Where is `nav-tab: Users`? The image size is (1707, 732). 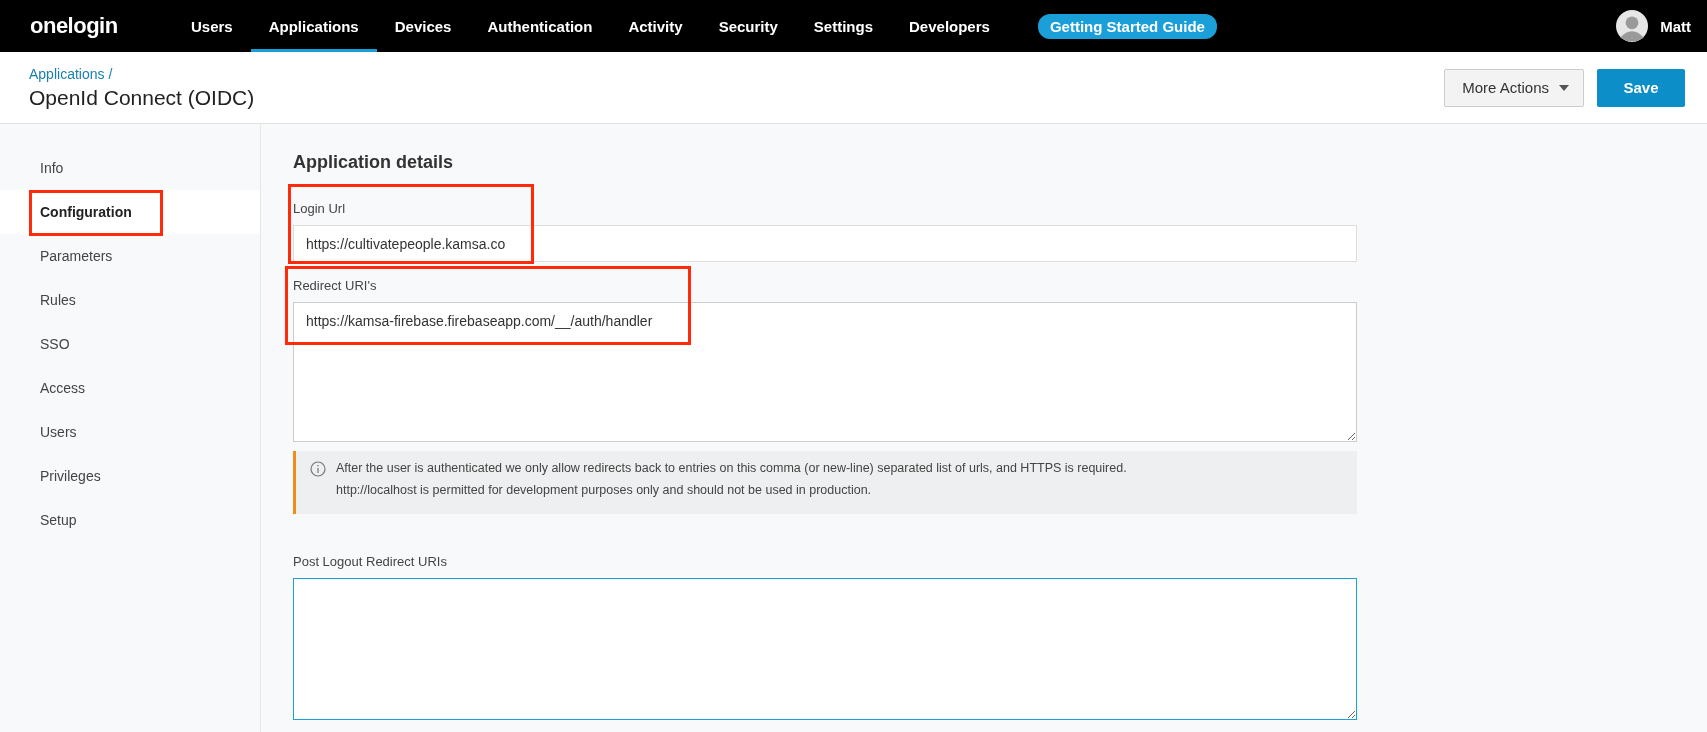 nav-tab: Users is located at coordinates (212, 26).